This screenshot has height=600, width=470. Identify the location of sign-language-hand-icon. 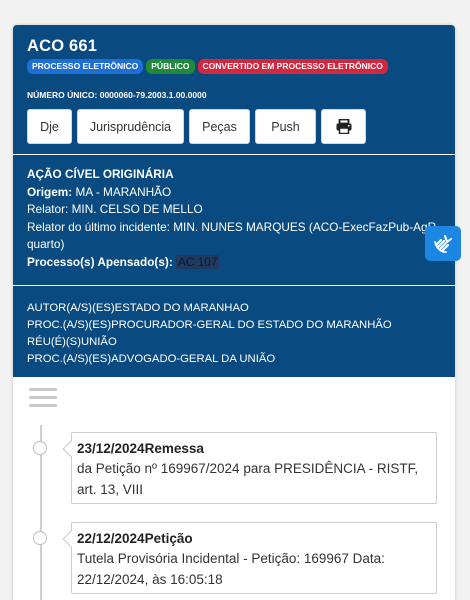
(443, 243).